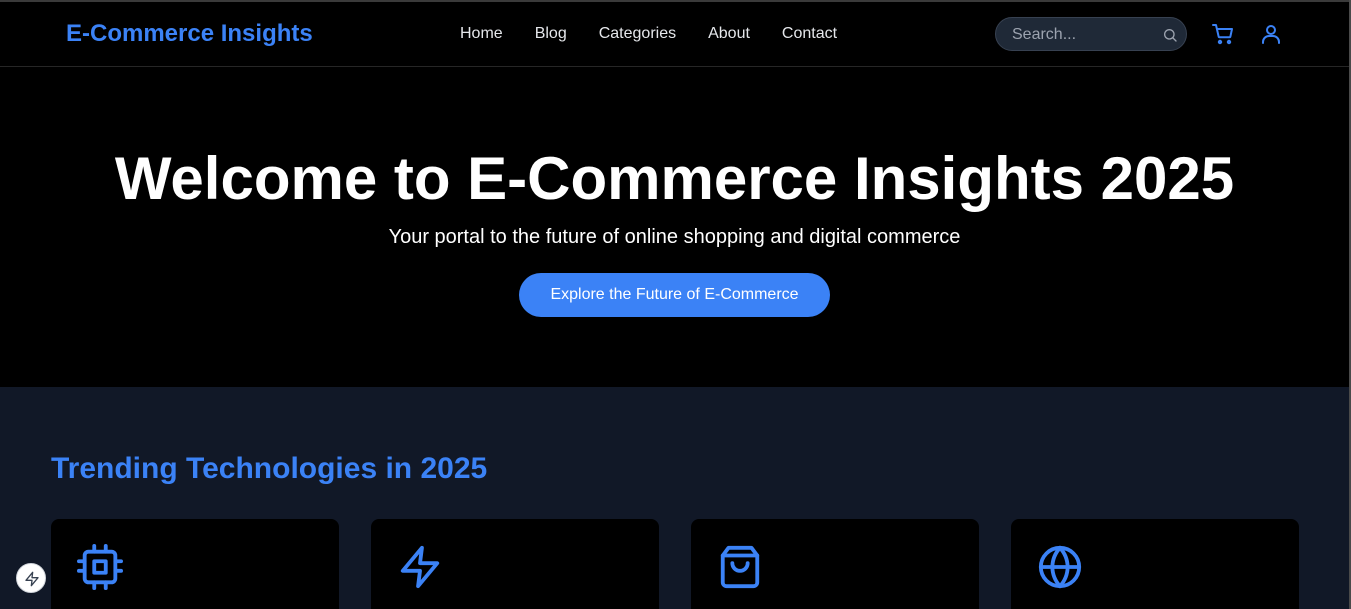  I want to click on nav-contact: Contact, so click(809, 34).